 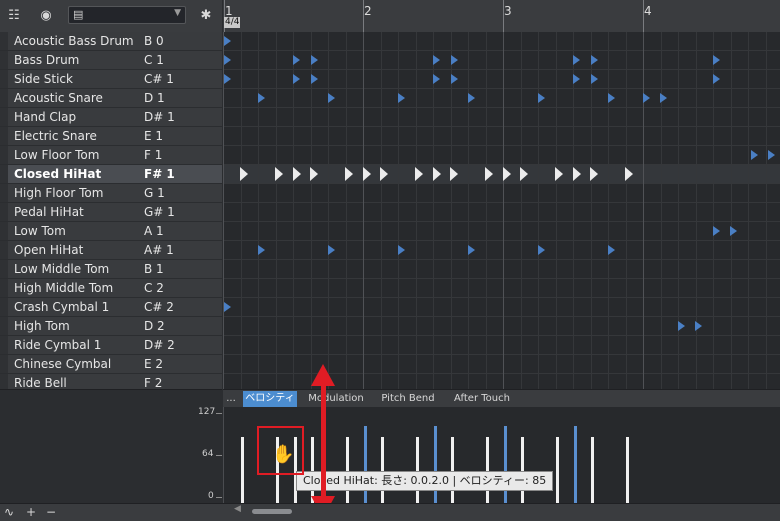 I want to click on drum-row: Pedal HiHat G# 1, so click(x=111, y=212).